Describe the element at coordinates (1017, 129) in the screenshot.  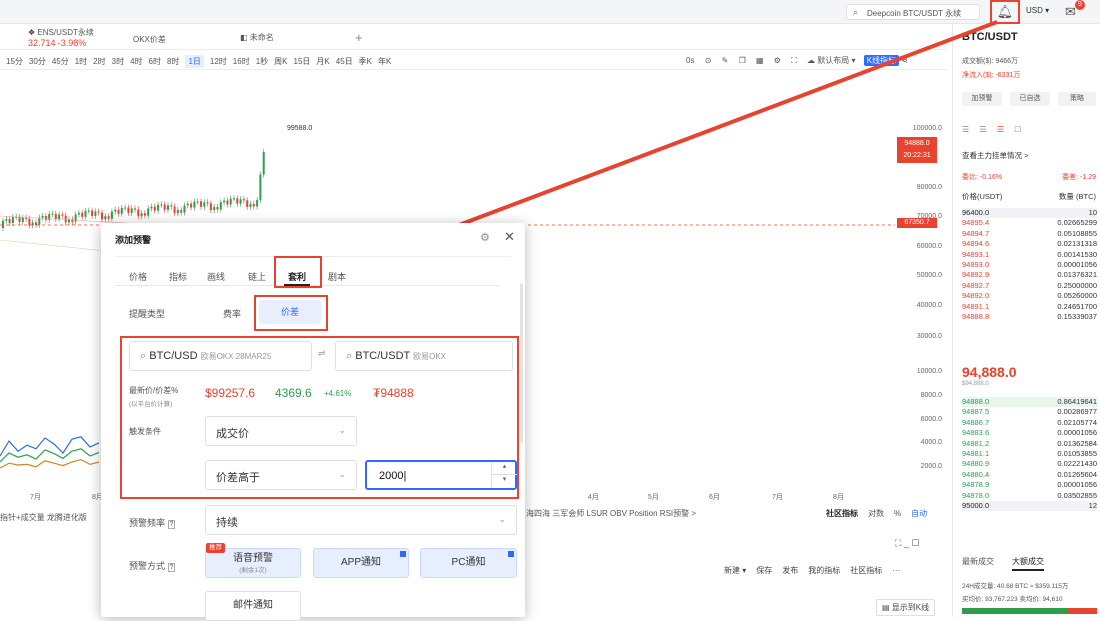
I see `depth-icon: ☐` at that location.